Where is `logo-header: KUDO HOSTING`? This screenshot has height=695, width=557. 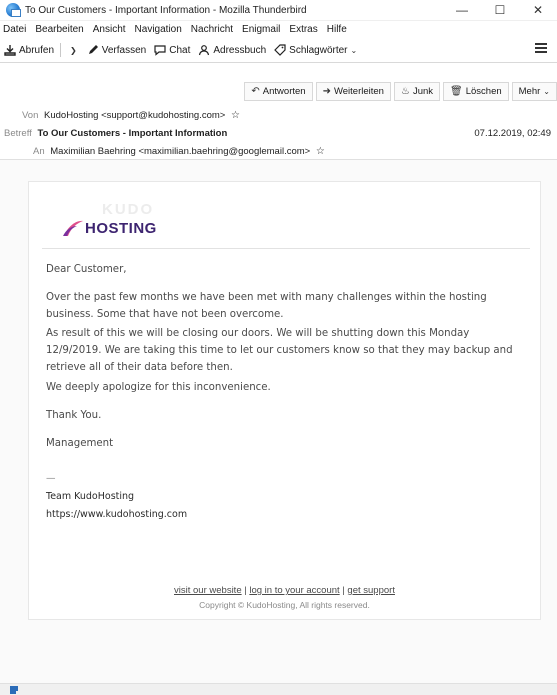
logo-header: KUDO HOSTING is located at coordinates (286, 221).